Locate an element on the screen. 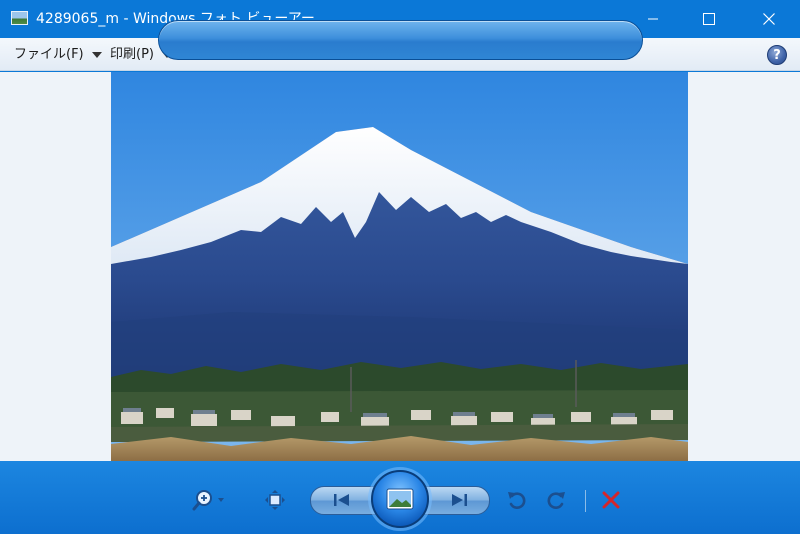  close-icon is located at coordinates (769, 19).